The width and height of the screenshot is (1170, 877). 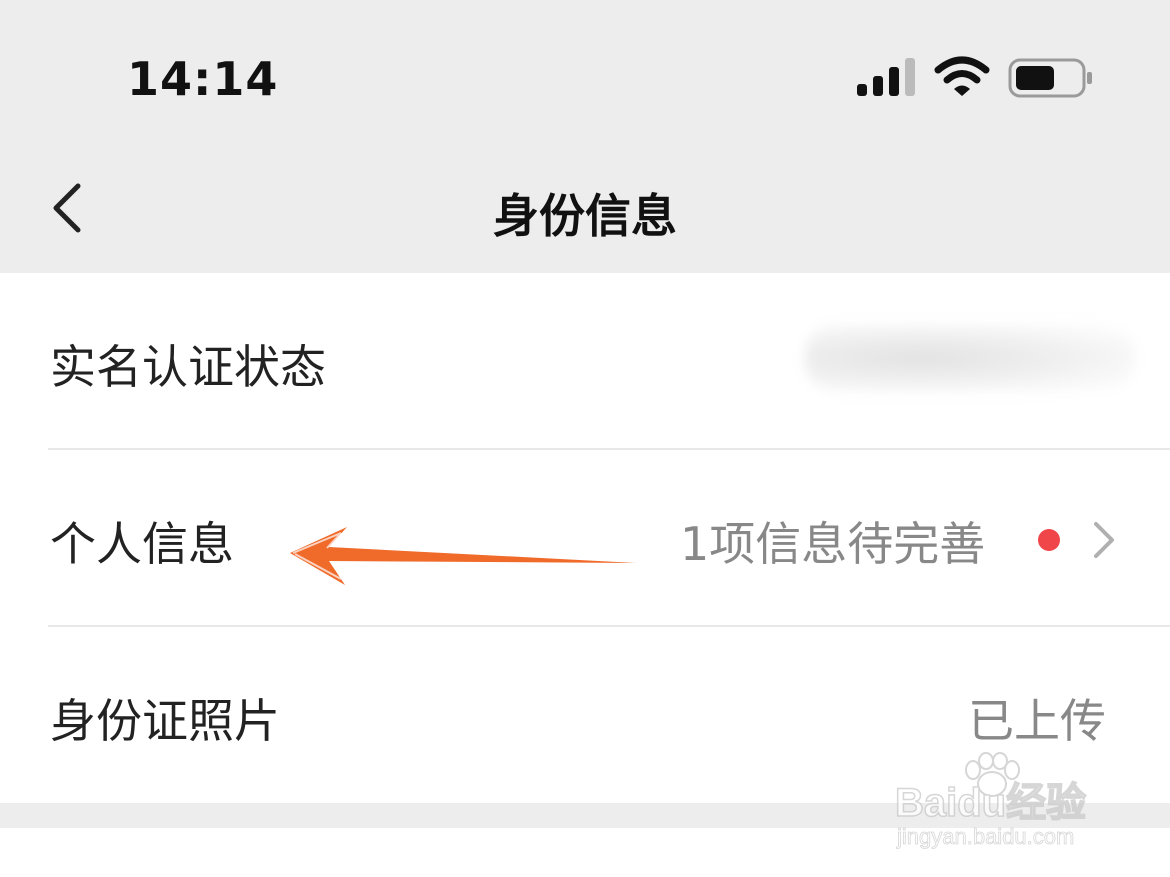 What do you see at coordinates (1104, 540) in the screenshot?
I see `chevron-right-icon` at bounding box center [1104, 540].